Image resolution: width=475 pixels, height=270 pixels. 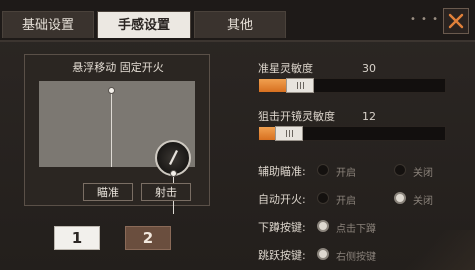 What do you see at coordinates (369, 116) in the screenshot?
I see `scope-sensitivity-value: 12` at bounding box center [369, 116].